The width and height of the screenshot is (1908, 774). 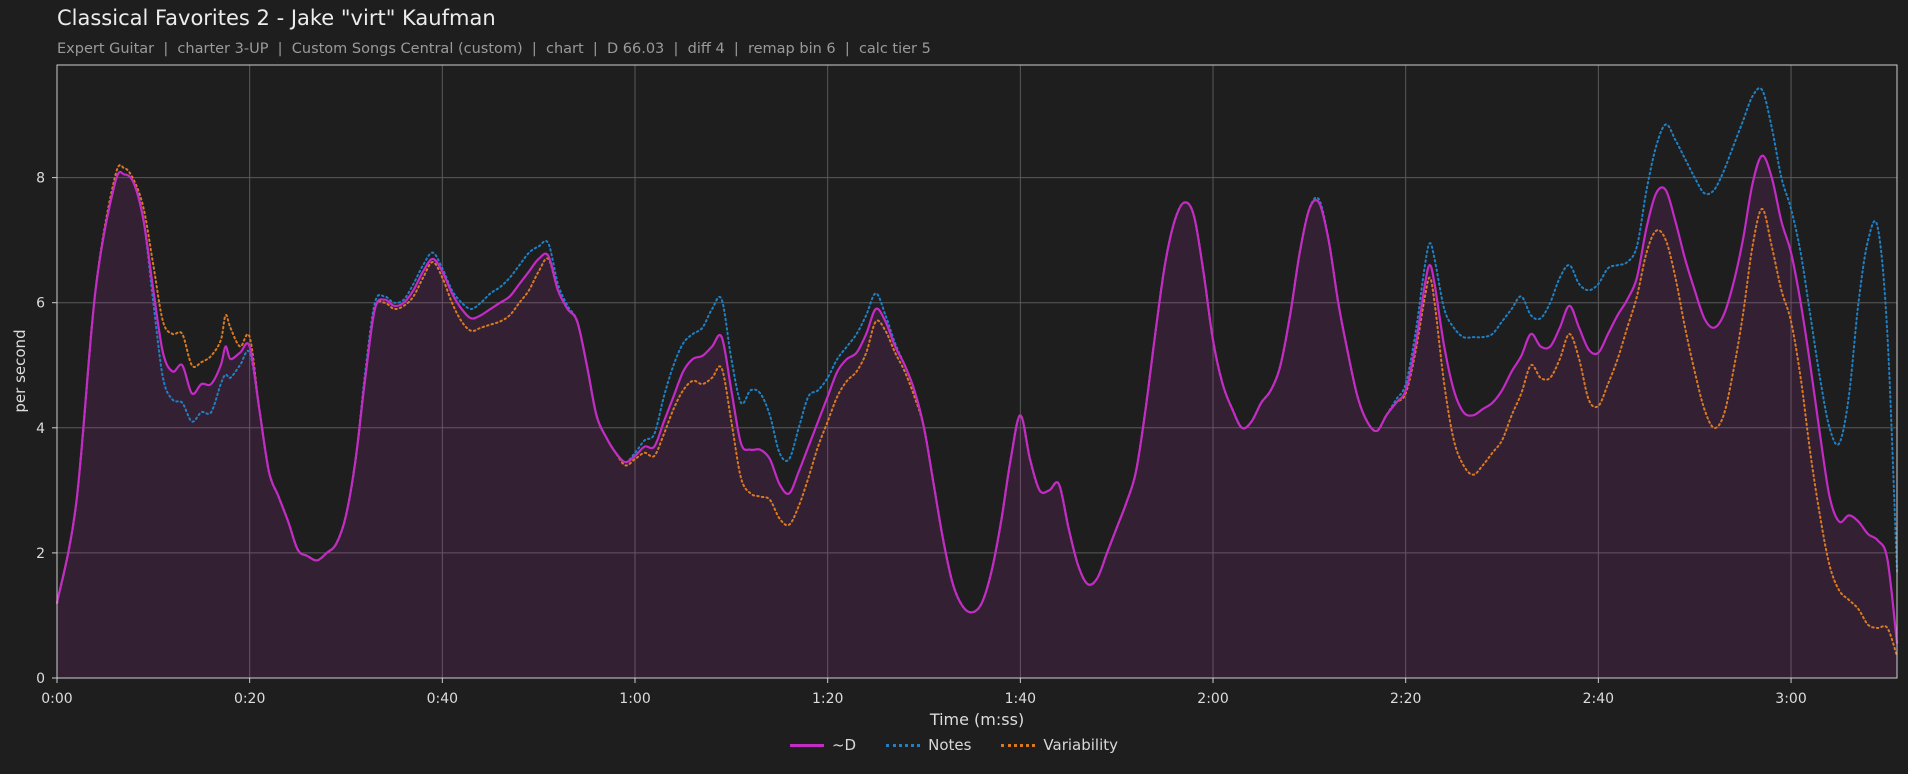 I want to click on legend-item-variability: Variability, so click(x=1059, y=745).